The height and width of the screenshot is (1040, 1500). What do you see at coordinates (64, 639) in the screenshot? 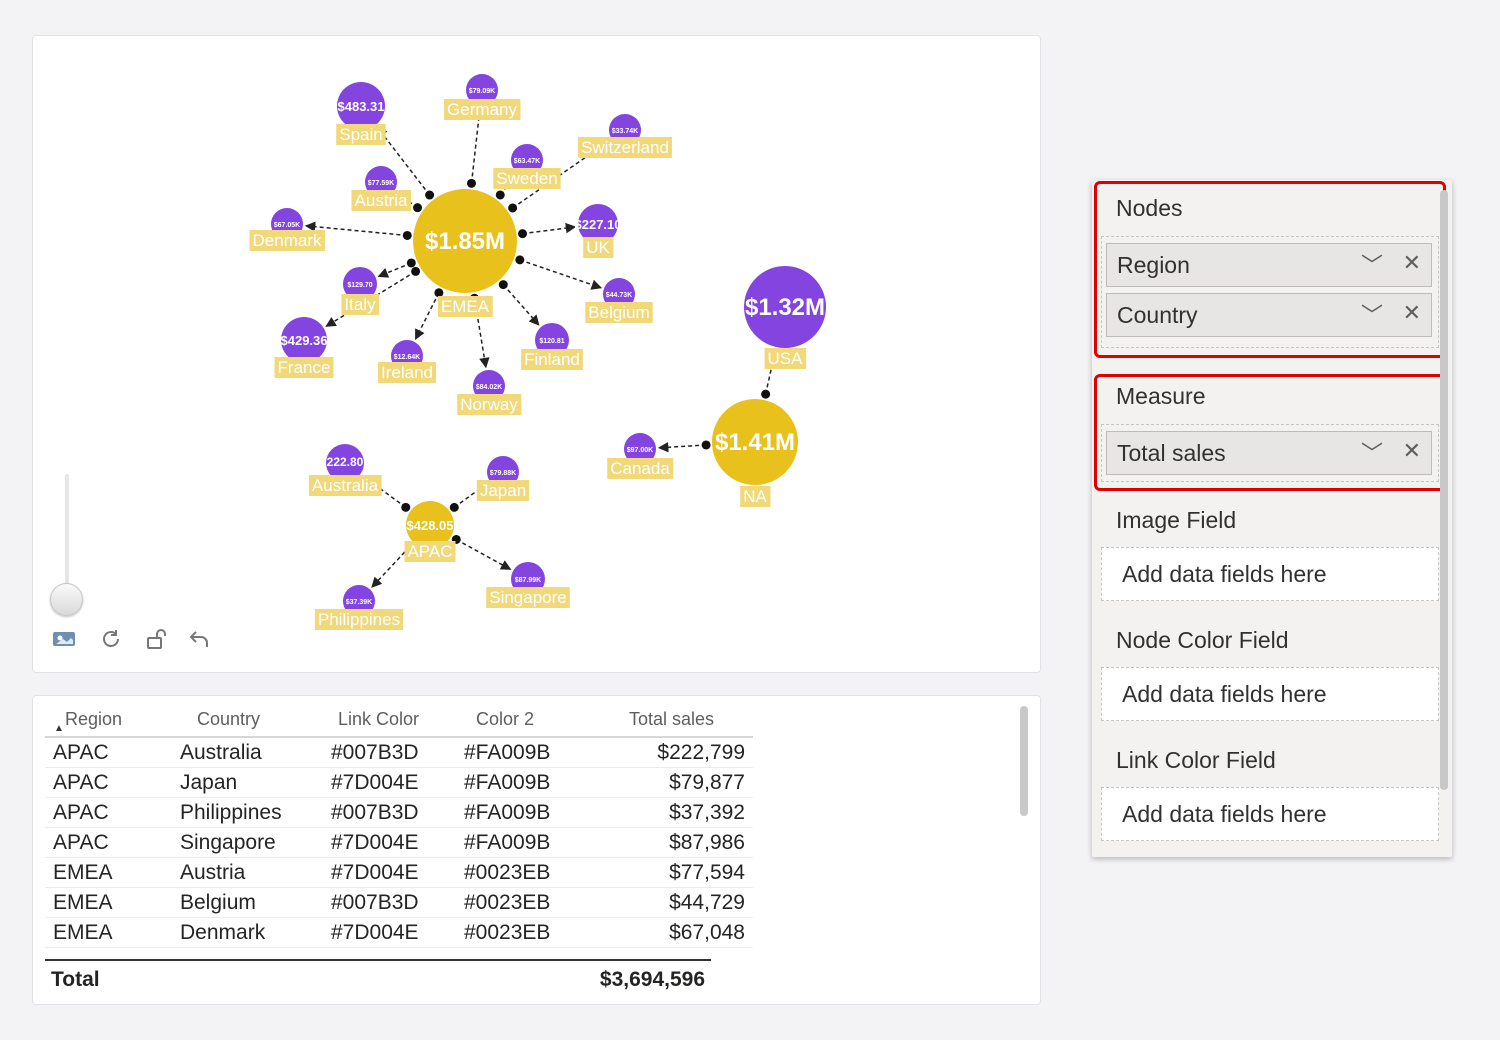
I see `image-icon` at bounding box center [64, 639].